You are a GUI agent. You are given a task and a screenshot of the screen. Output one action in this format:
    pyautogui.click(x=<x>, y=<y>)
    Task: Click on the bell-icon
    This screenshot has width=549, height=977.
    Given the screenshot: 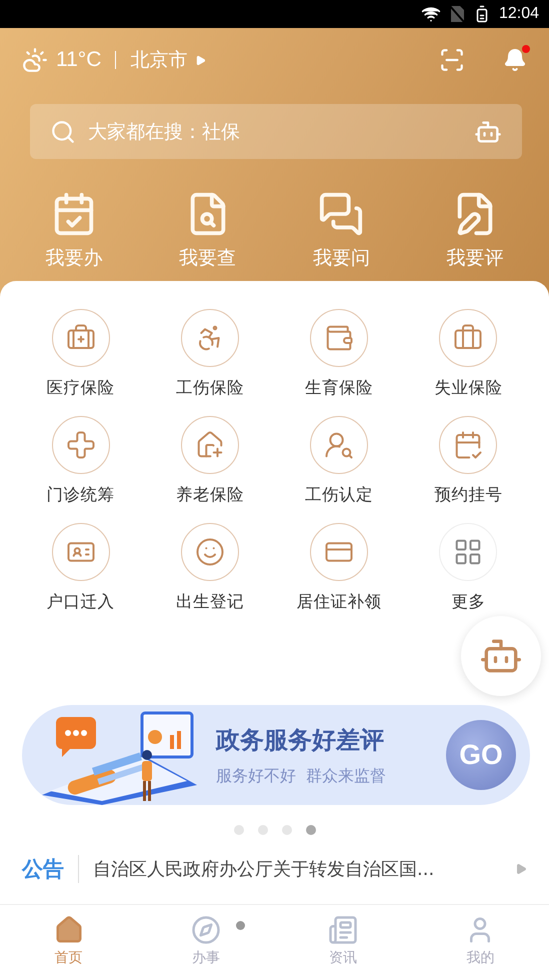 What is the action you would take?
    pyautogui.click(x=515, y=60)
    